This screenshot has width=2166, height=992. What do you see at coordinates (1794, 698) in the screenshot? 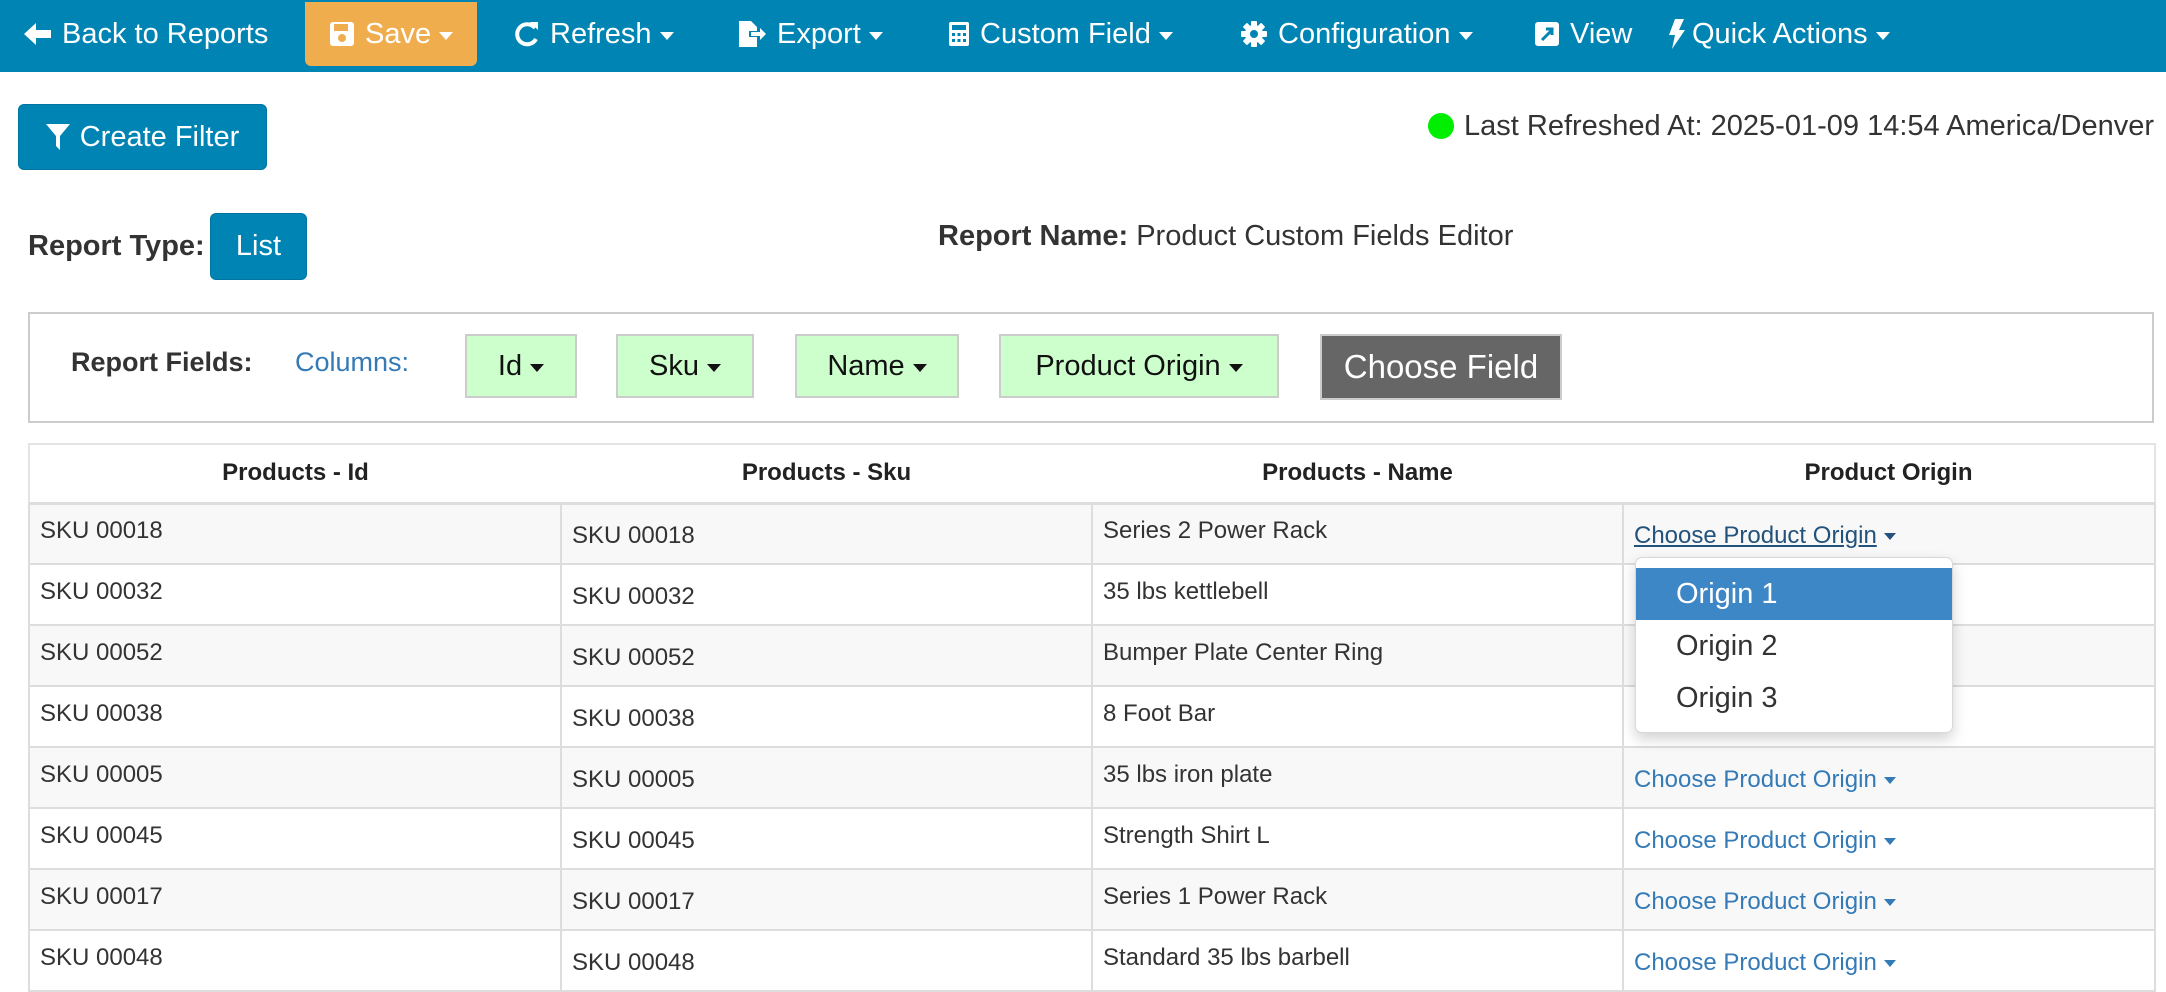
I see `dropdown-option-origin-3: Origin 3` at bounding box center [1794, 698].